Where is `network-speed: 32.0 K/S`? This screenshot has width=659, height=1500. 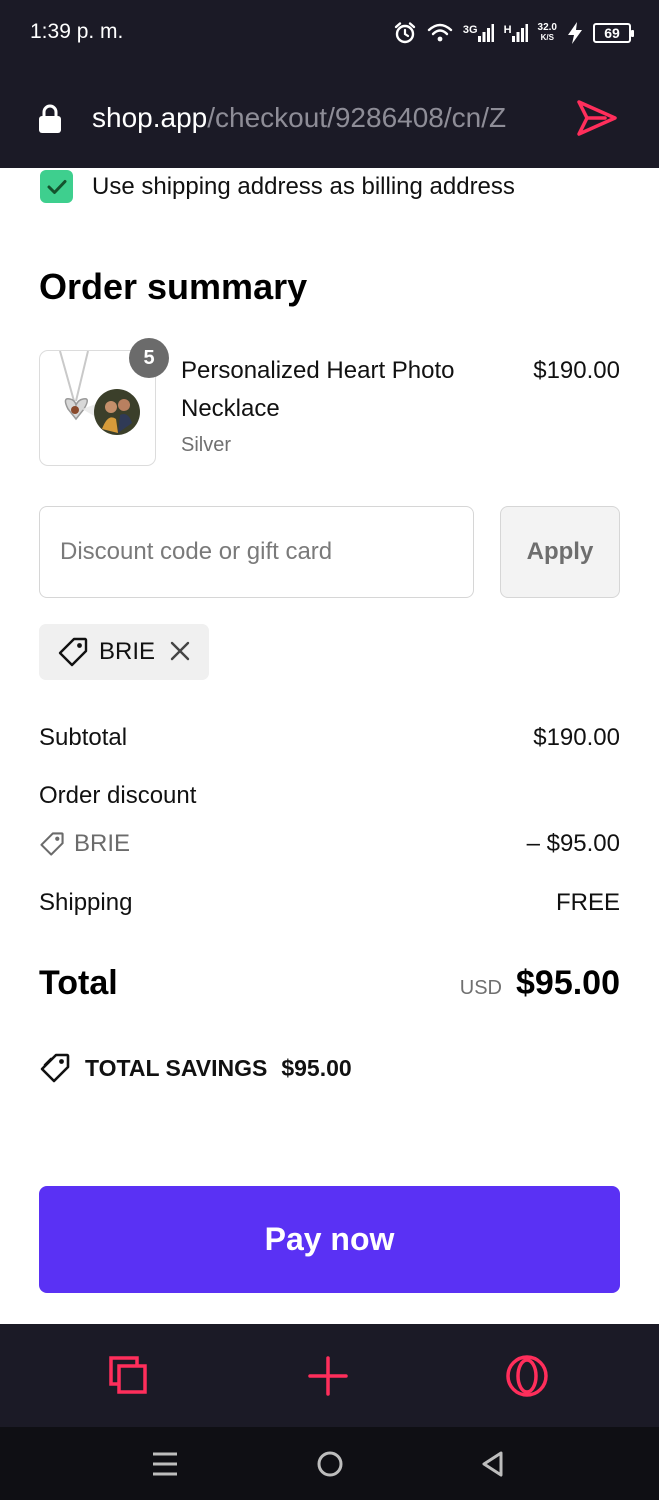
network-speed: 32.0 K/S is located at coordinates (547, 33).